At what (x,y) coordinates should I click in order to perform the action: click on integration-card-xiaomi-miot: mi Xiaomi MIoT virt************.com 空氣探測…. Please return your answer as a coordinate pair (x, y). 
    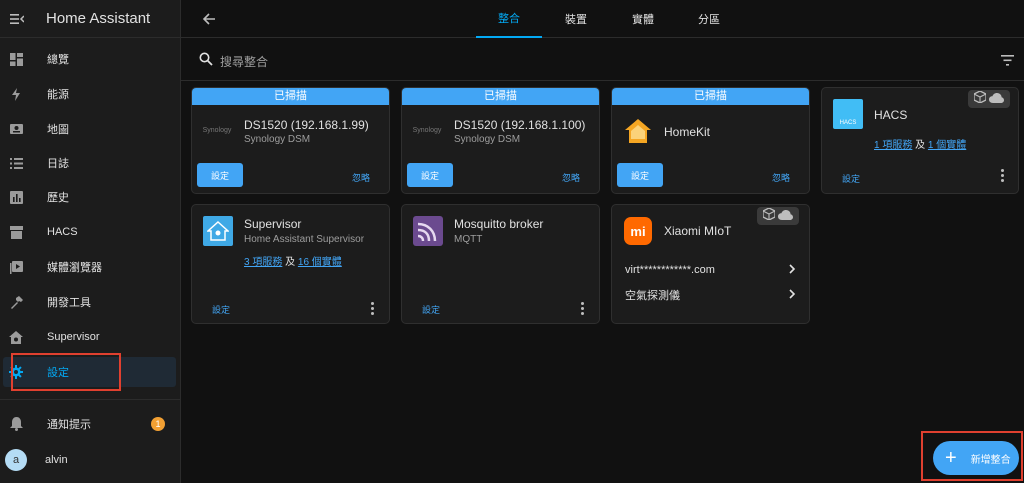
    Looking at the image, I should click on (710, 264).